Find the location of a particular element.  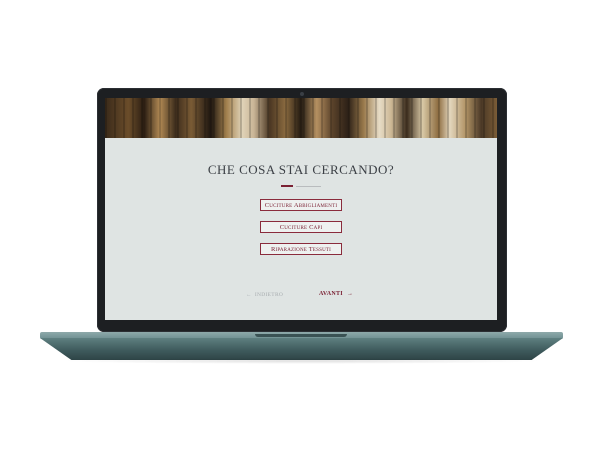

divider-line is located at coordinates (308, 186).